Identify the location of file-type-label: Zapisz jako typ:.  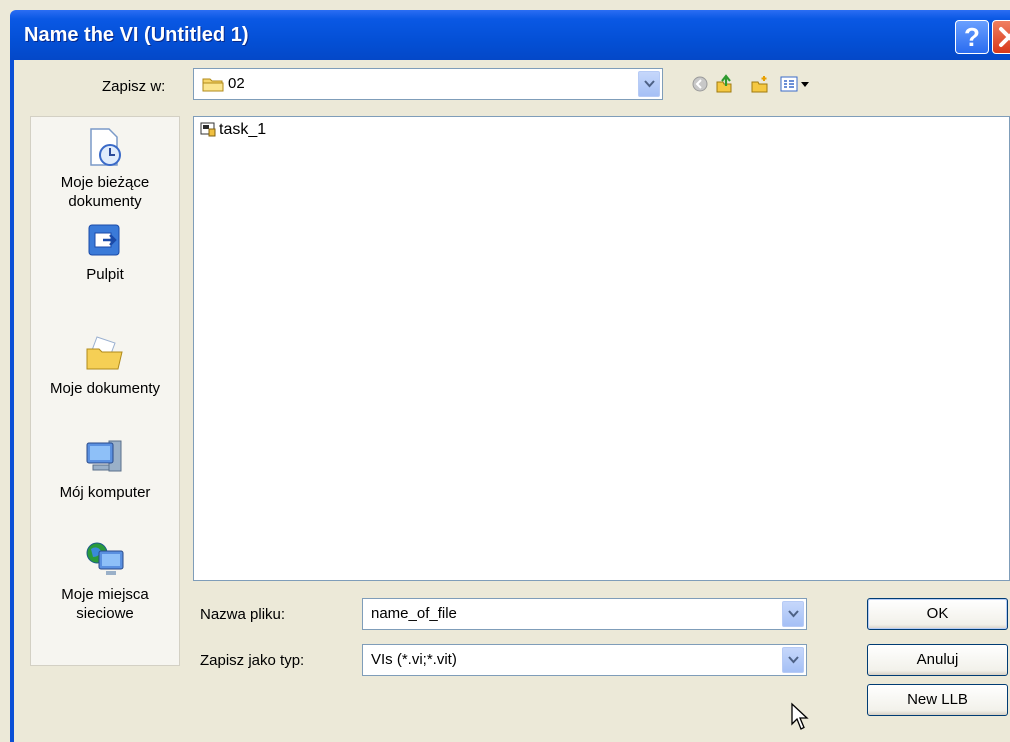
(252, 660).